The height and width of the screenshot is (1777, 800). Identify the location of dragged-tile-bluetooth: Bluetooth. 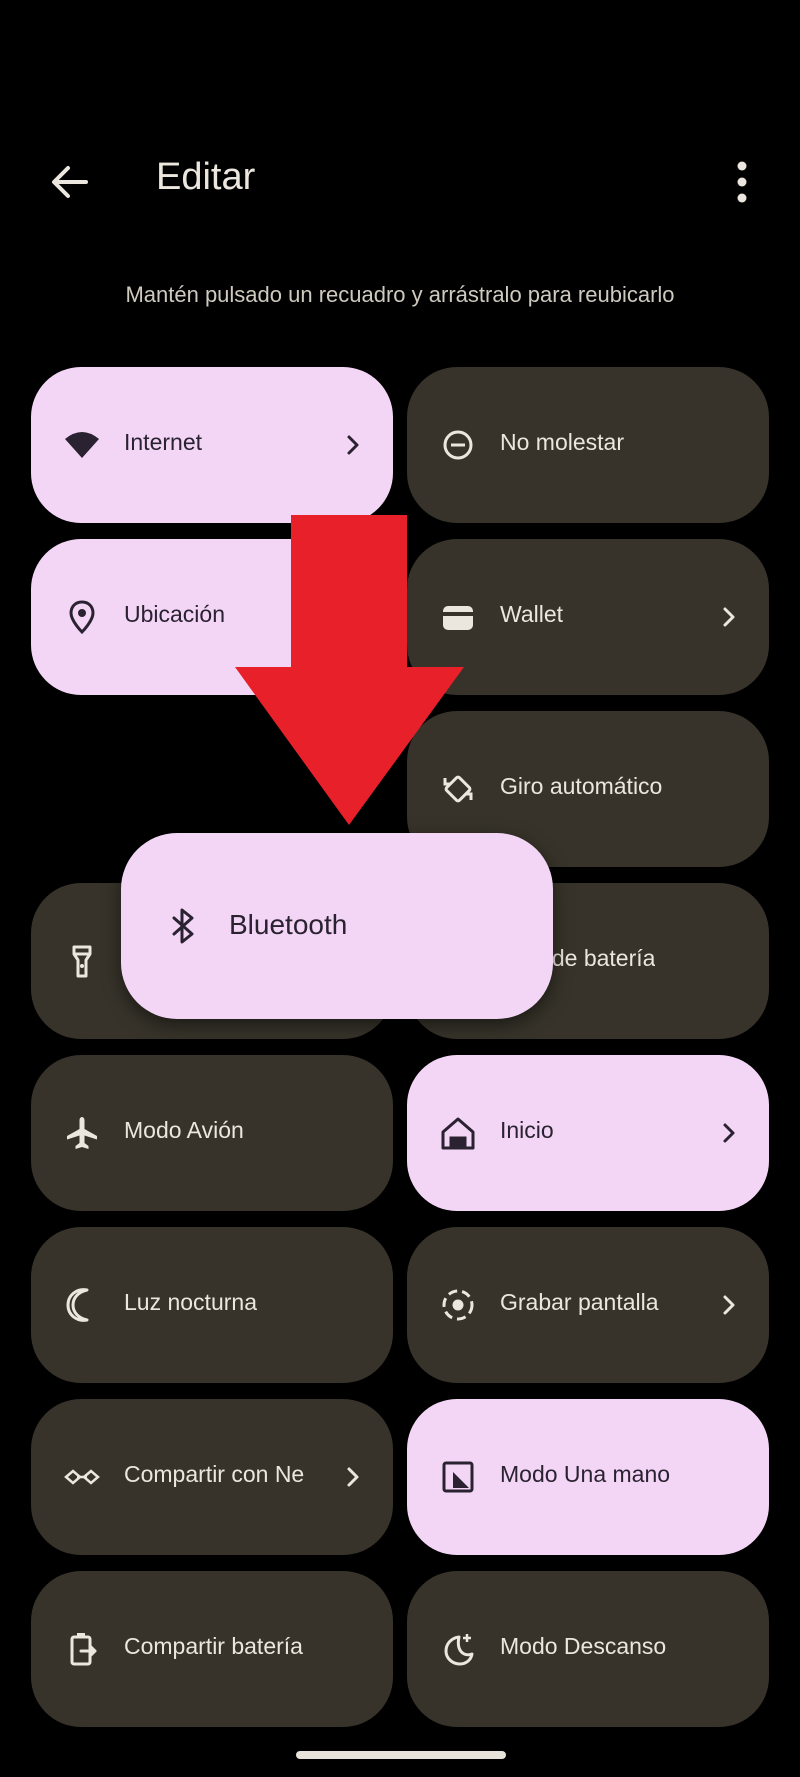
(337, 926).